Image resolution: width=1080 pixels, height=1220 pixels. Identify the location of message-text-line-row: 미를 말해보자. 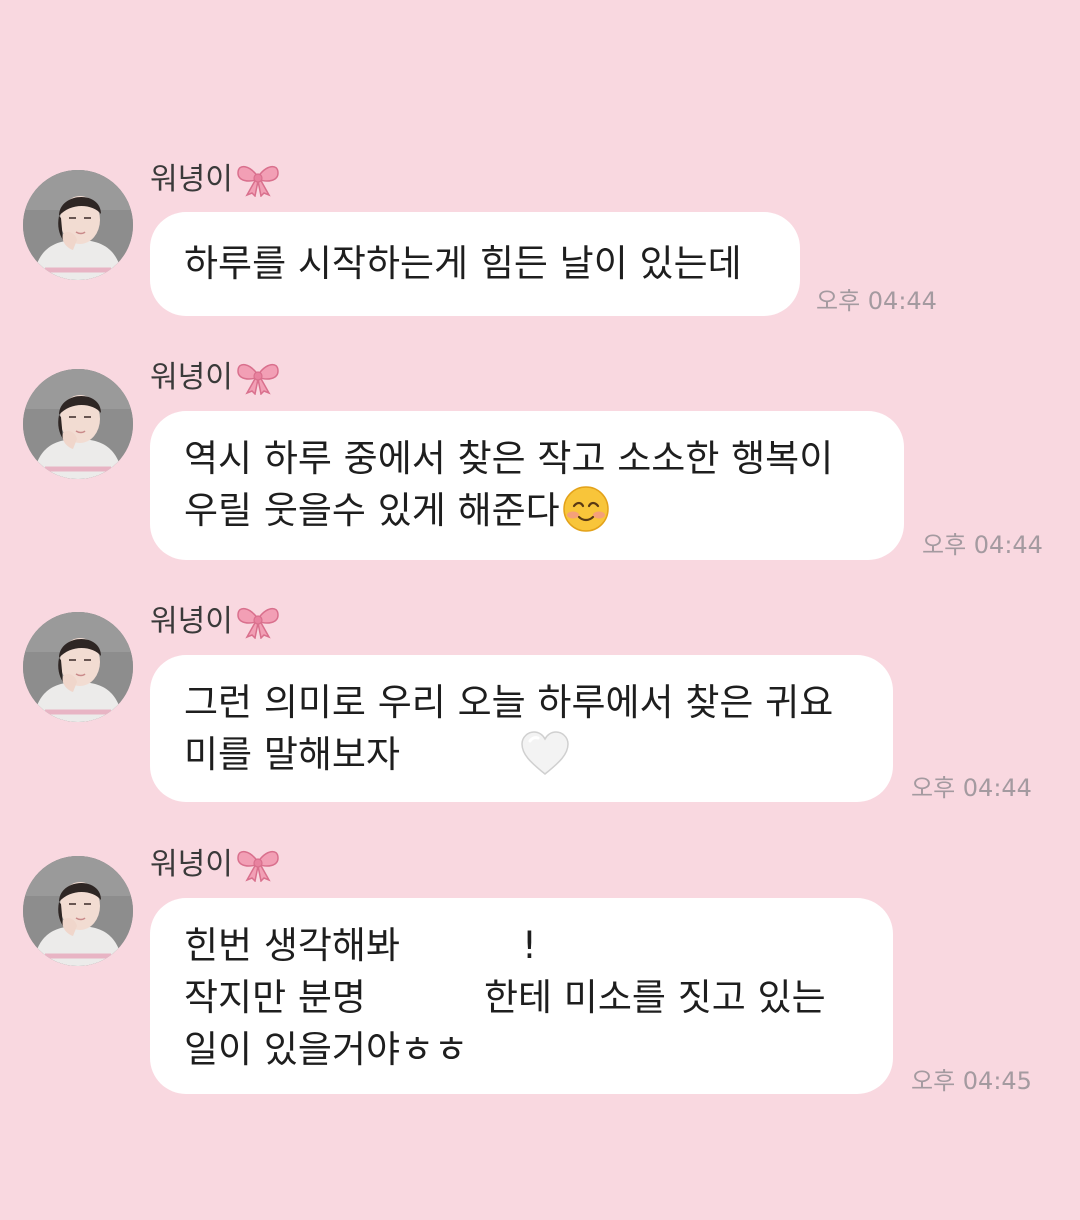
(521, 755).